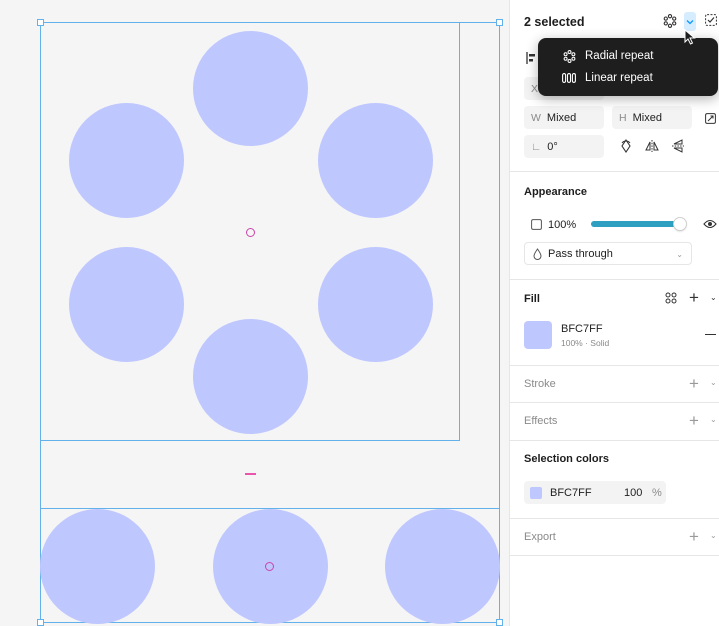  Describe the element at coordinates (671, 298) in the screenshot. I see `style-library-icon` at that location.